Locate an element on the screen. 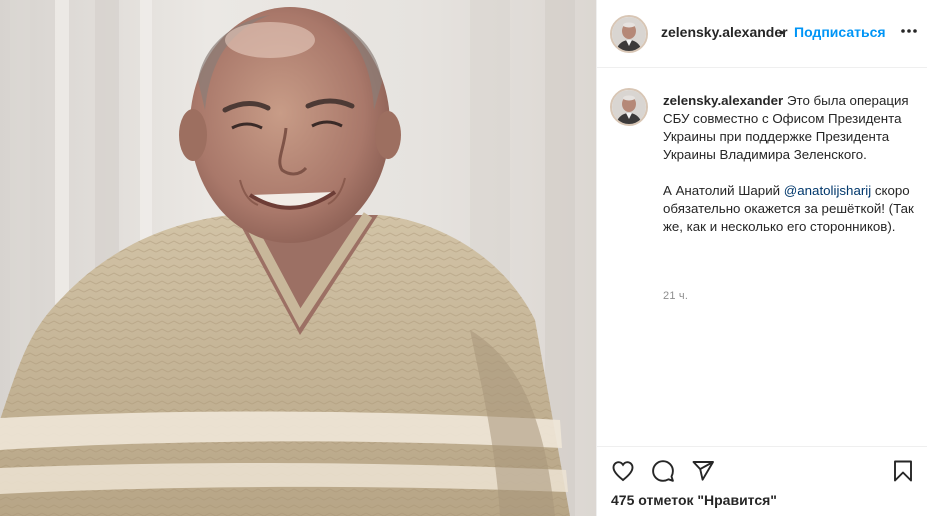 This screenshot has width=927, height=516. more-horizontal-icon is located at coordinates (909, 31).